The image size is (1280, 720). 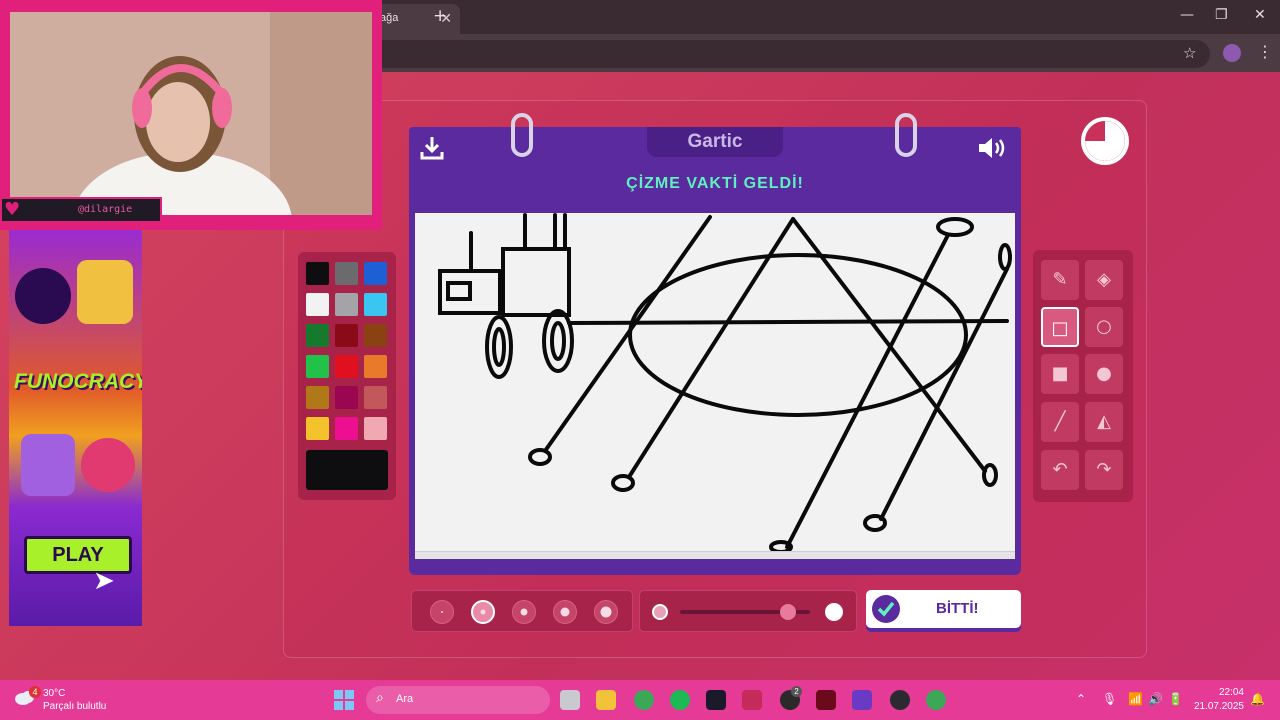 What do you see at coordinates (748, 611) in the screenshot?
I see `opacity-slider` at bounding box center [748, 611].